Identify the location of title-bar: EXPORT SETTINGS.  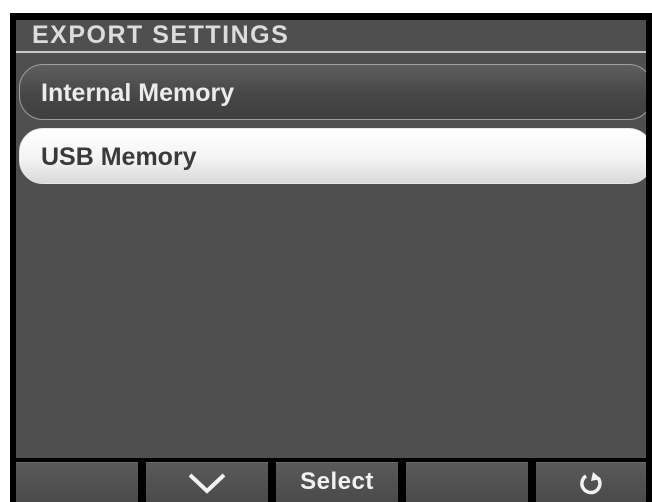
(331, 36).